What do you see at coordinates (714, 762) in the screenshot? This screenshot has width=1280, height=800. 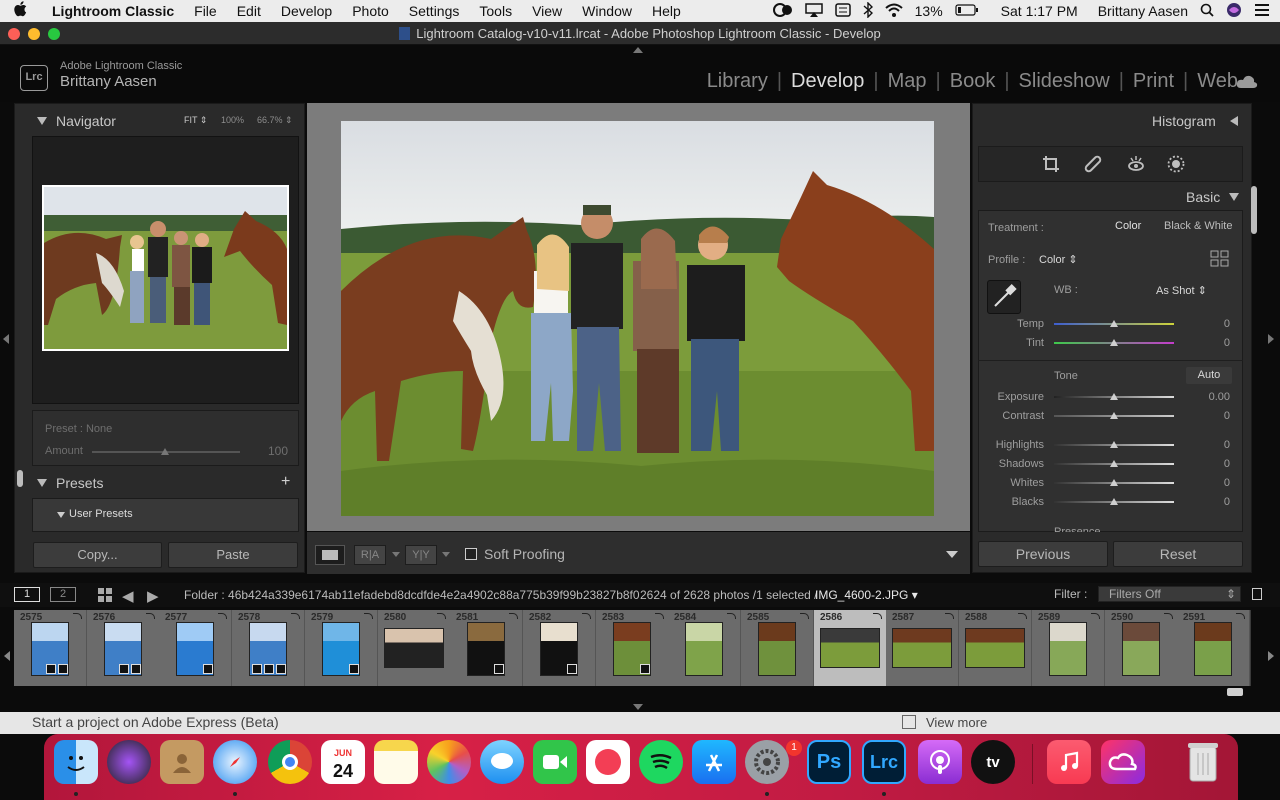 I see `app-store-icon` at bounding box center [714, 762].